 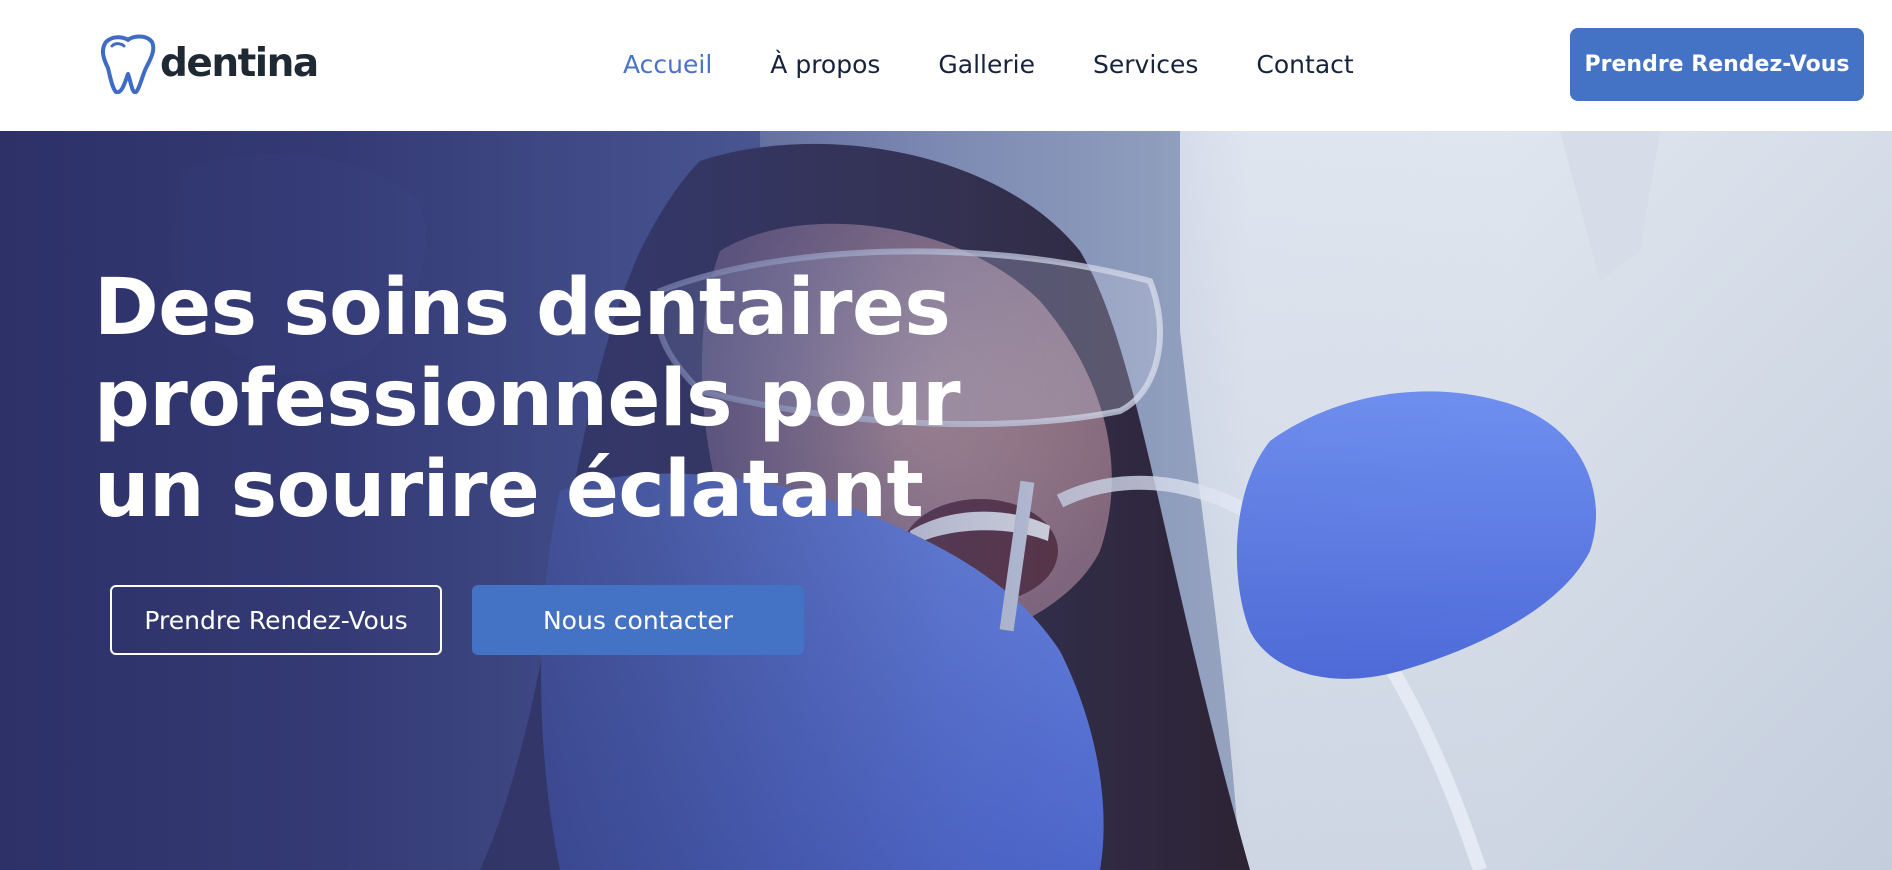 What do you see at coordinates (1145, 64) in the screenshot?
I see `nav-item-services: Services` at bounding box center [1145, 64].